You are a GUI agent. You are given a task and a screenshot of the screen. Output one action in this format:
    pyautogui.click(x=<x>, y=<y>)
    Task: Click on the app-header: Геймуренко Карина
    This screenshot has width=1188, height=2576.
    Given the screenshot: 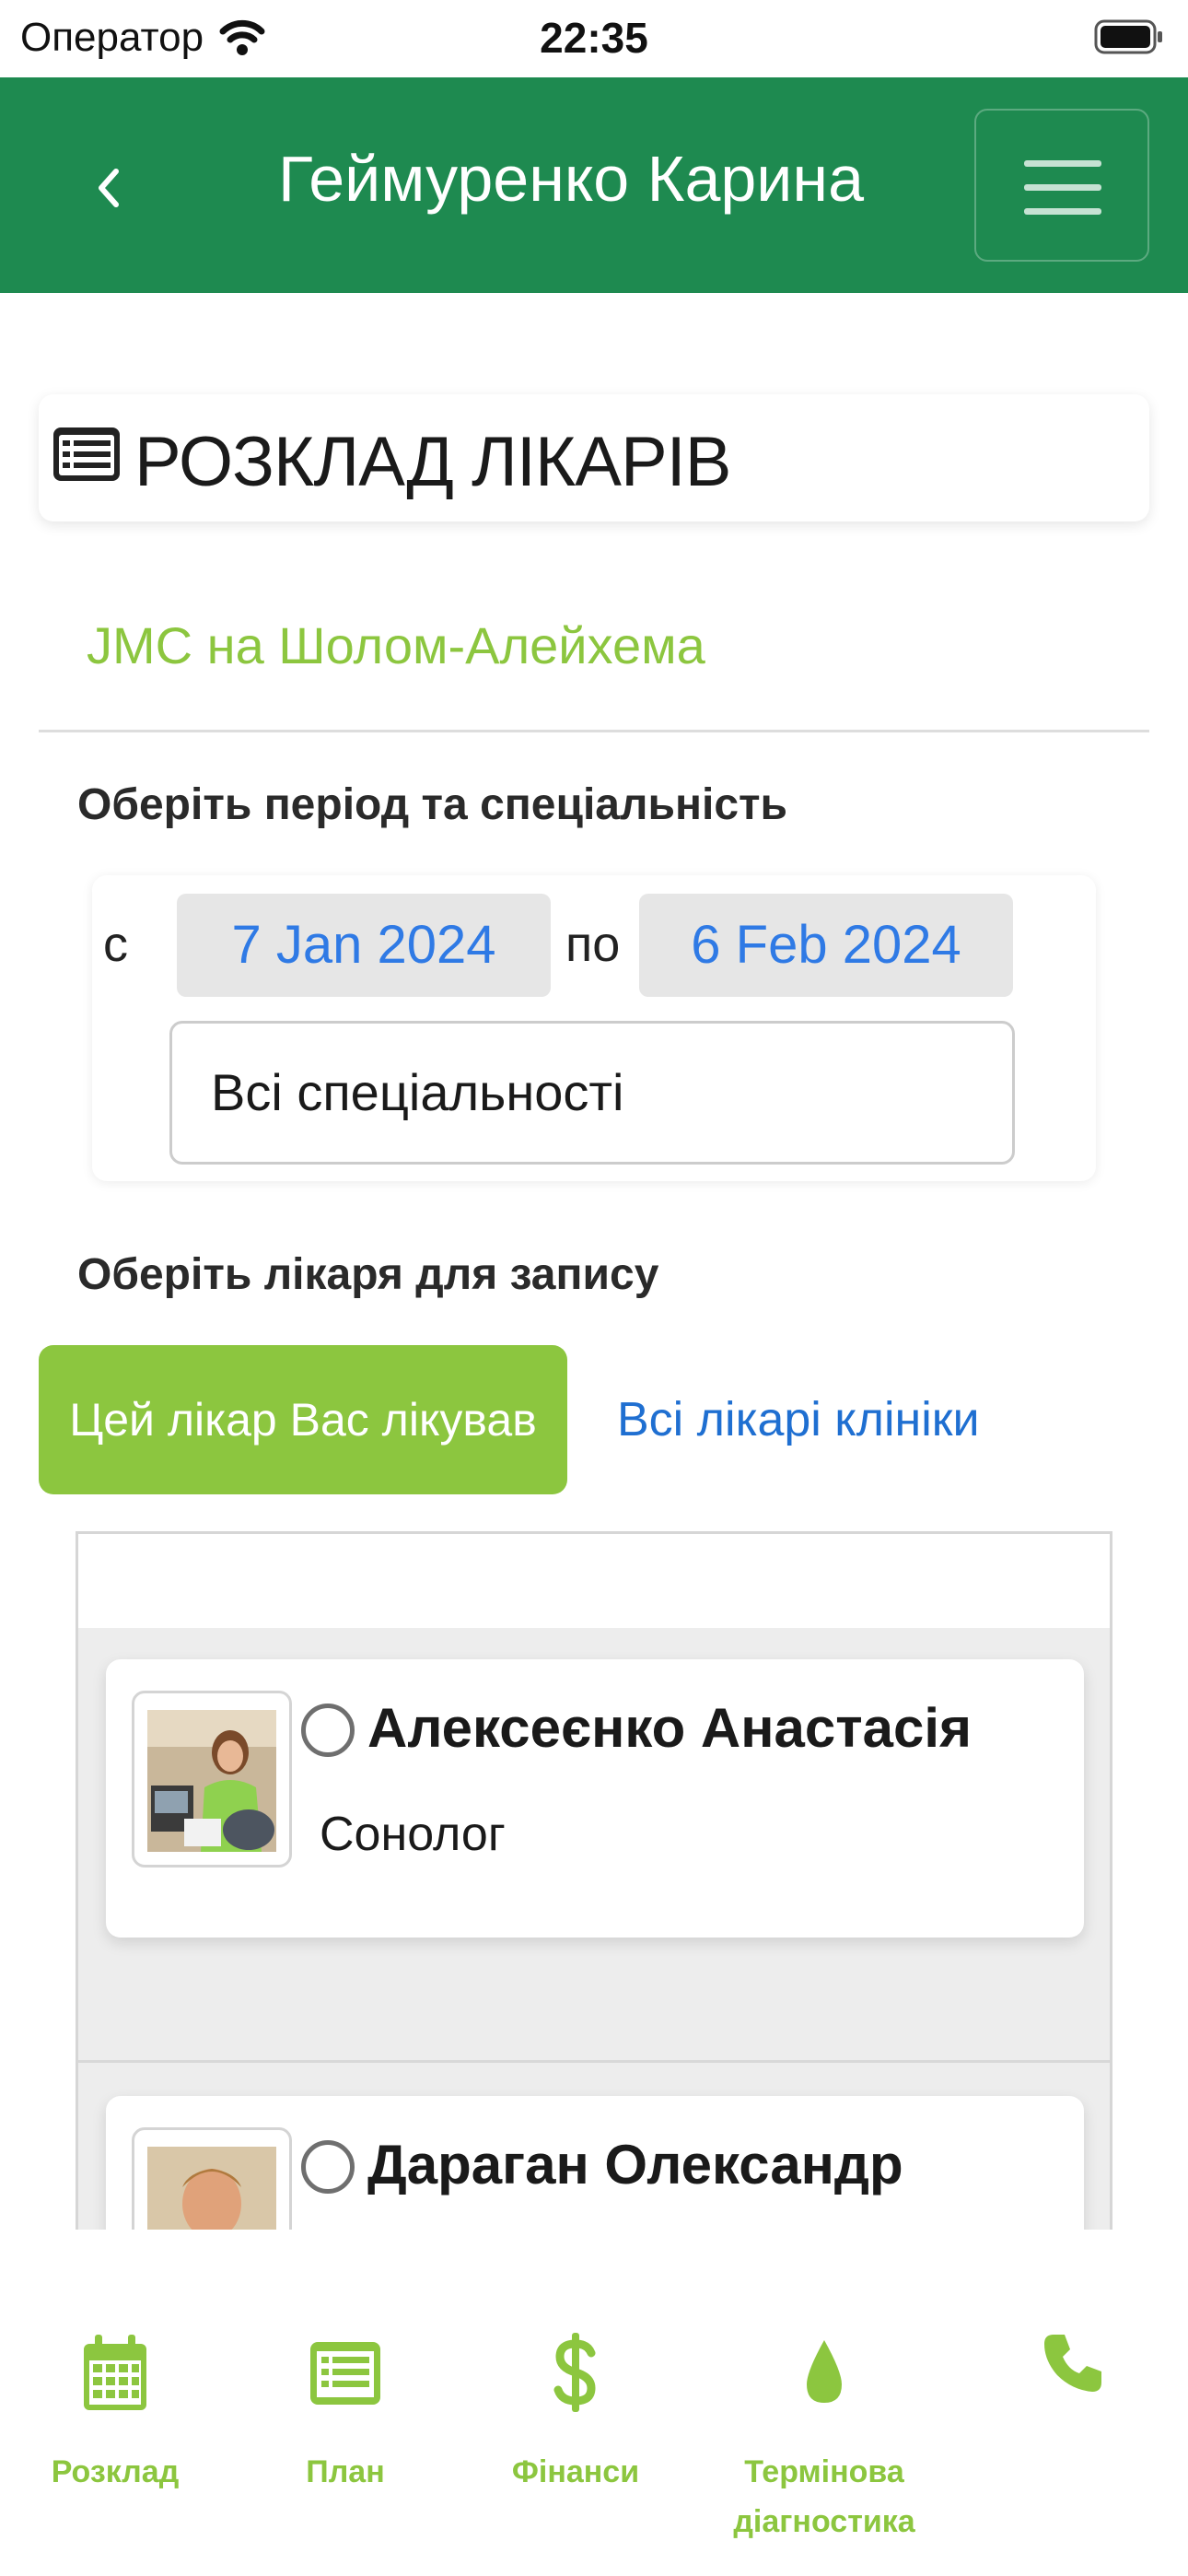 What is the action you would take?
    pyautogui.click(x=594, y=185)
    